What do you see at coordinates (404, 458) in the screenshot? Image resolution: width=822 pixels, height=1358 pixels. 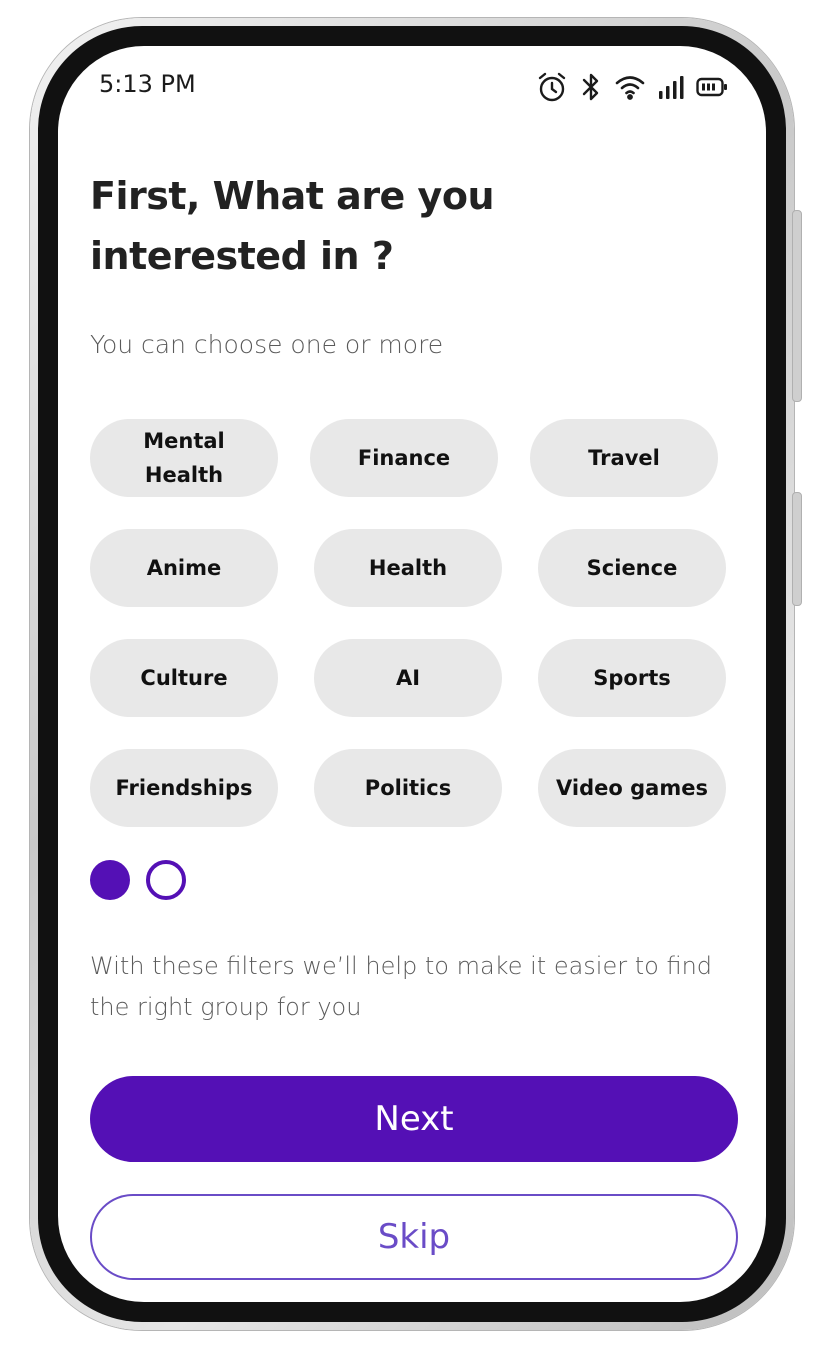 I see `interest-chip-finance: Finance` at bounding box center [404, 458].